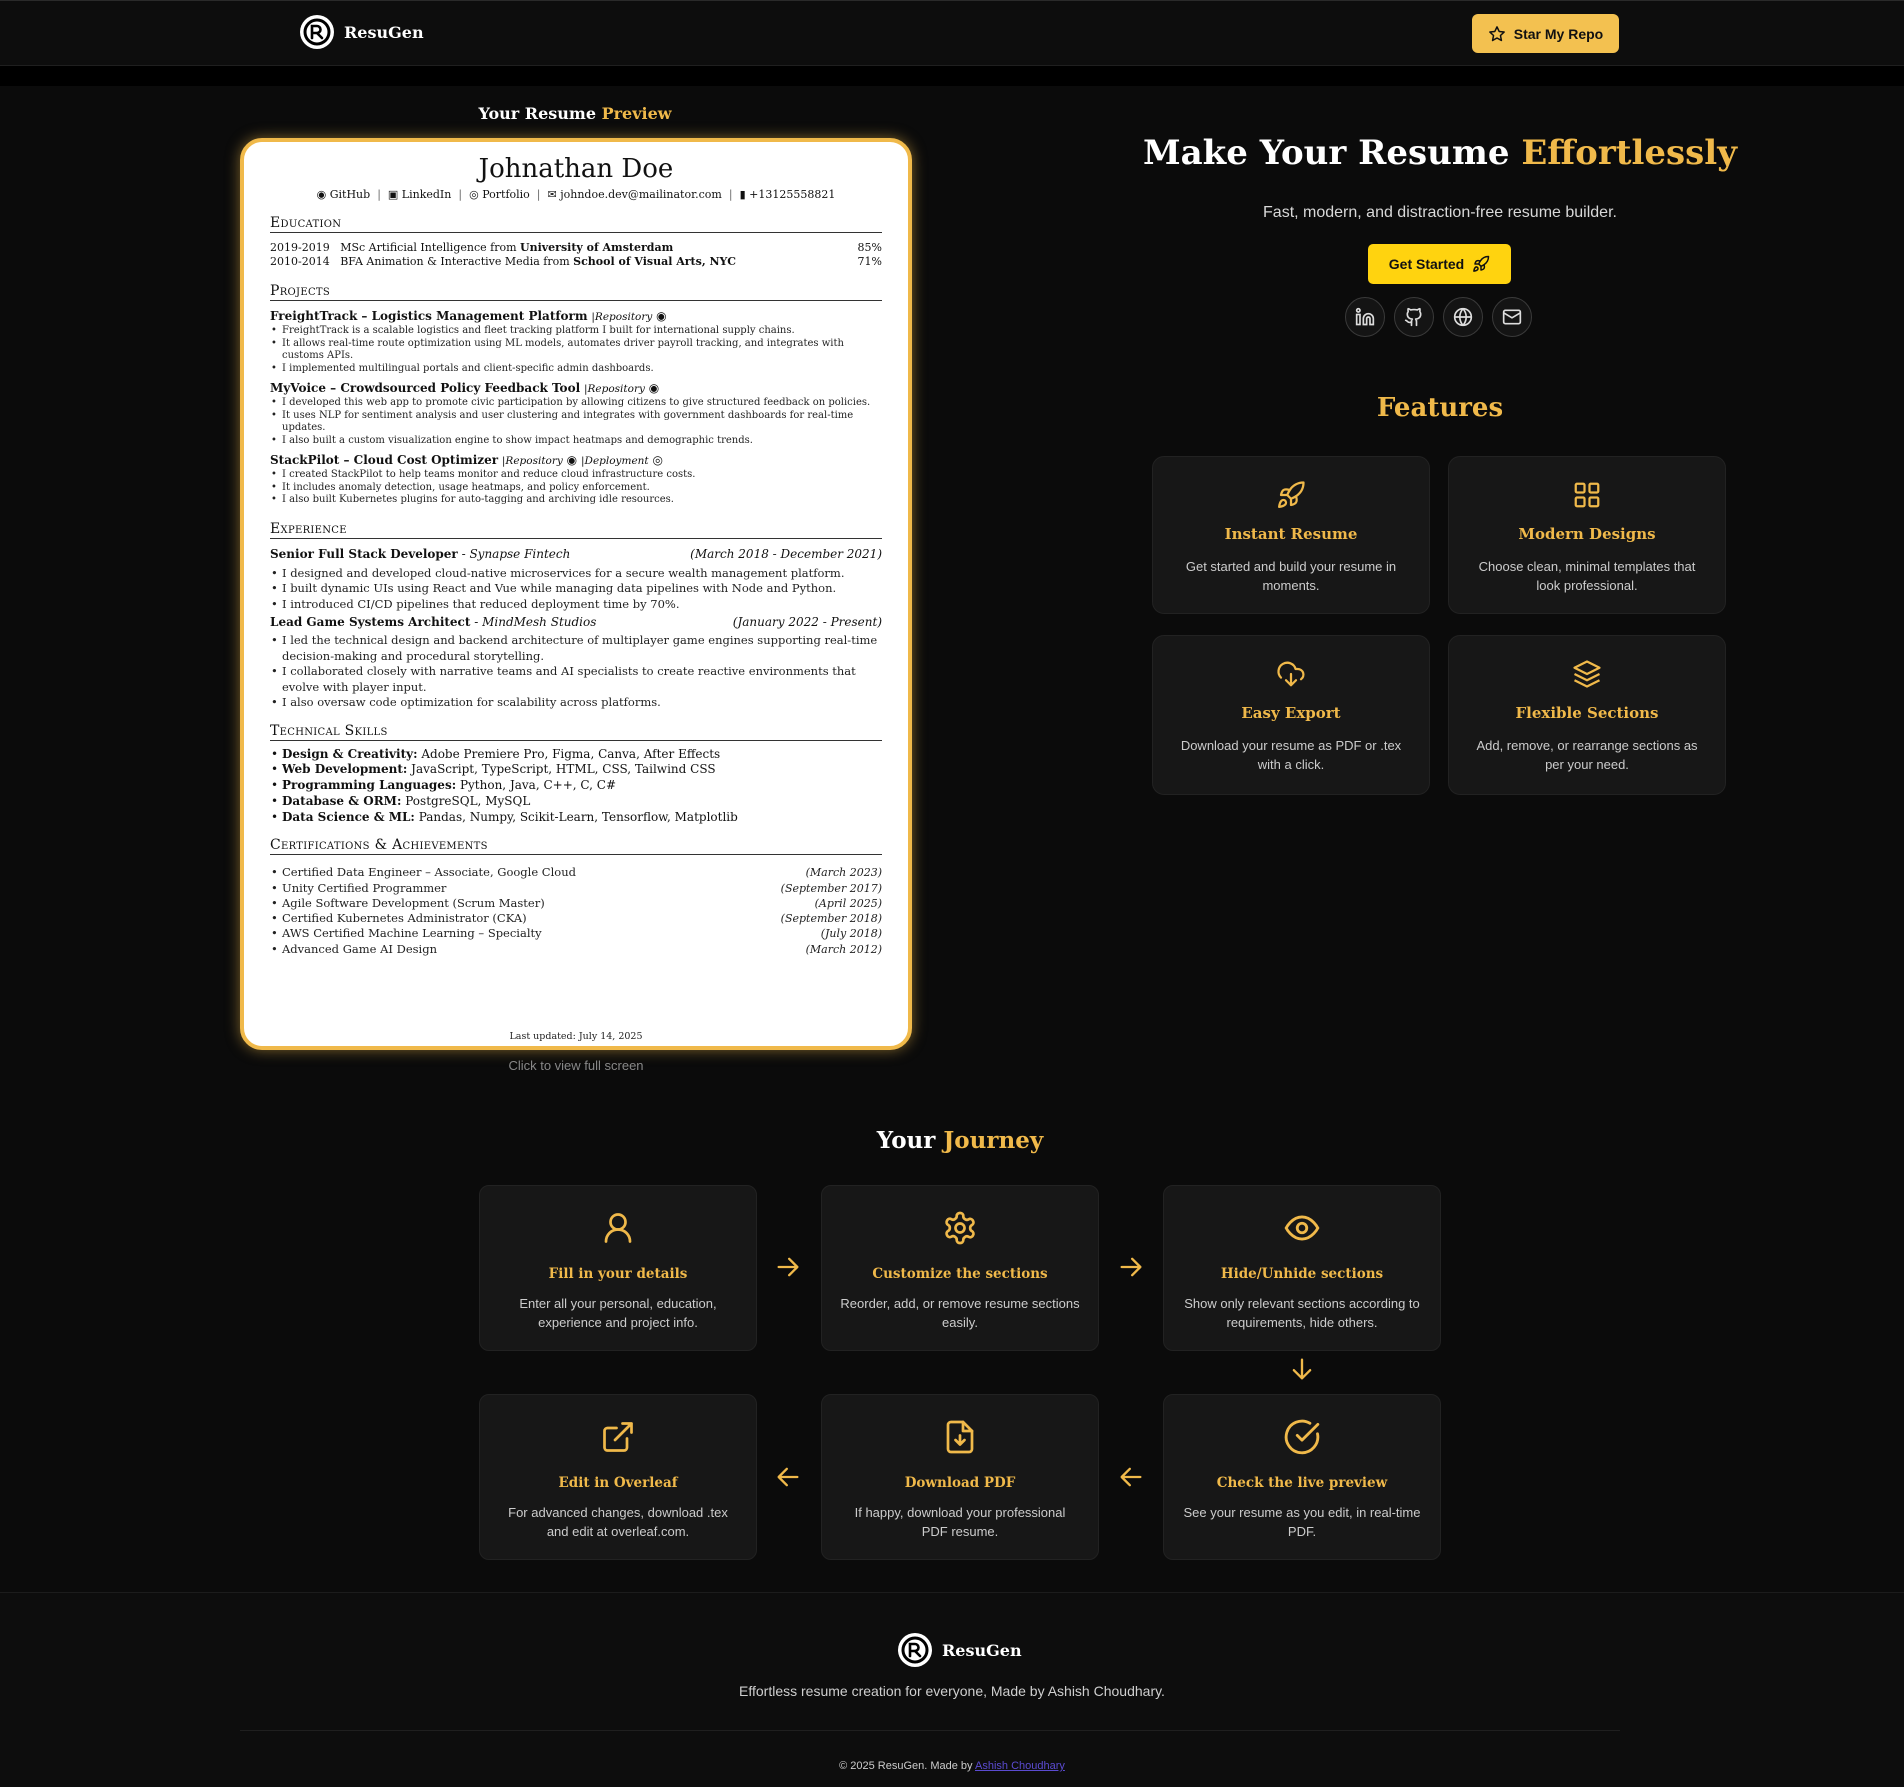 This screenshot has height=1787, width=1904. What do you see at coordinates (430, 247) in the screenshot?
I see `edu-degree: MSc Artificial Intelligence from` at bounding box center [430, 247].